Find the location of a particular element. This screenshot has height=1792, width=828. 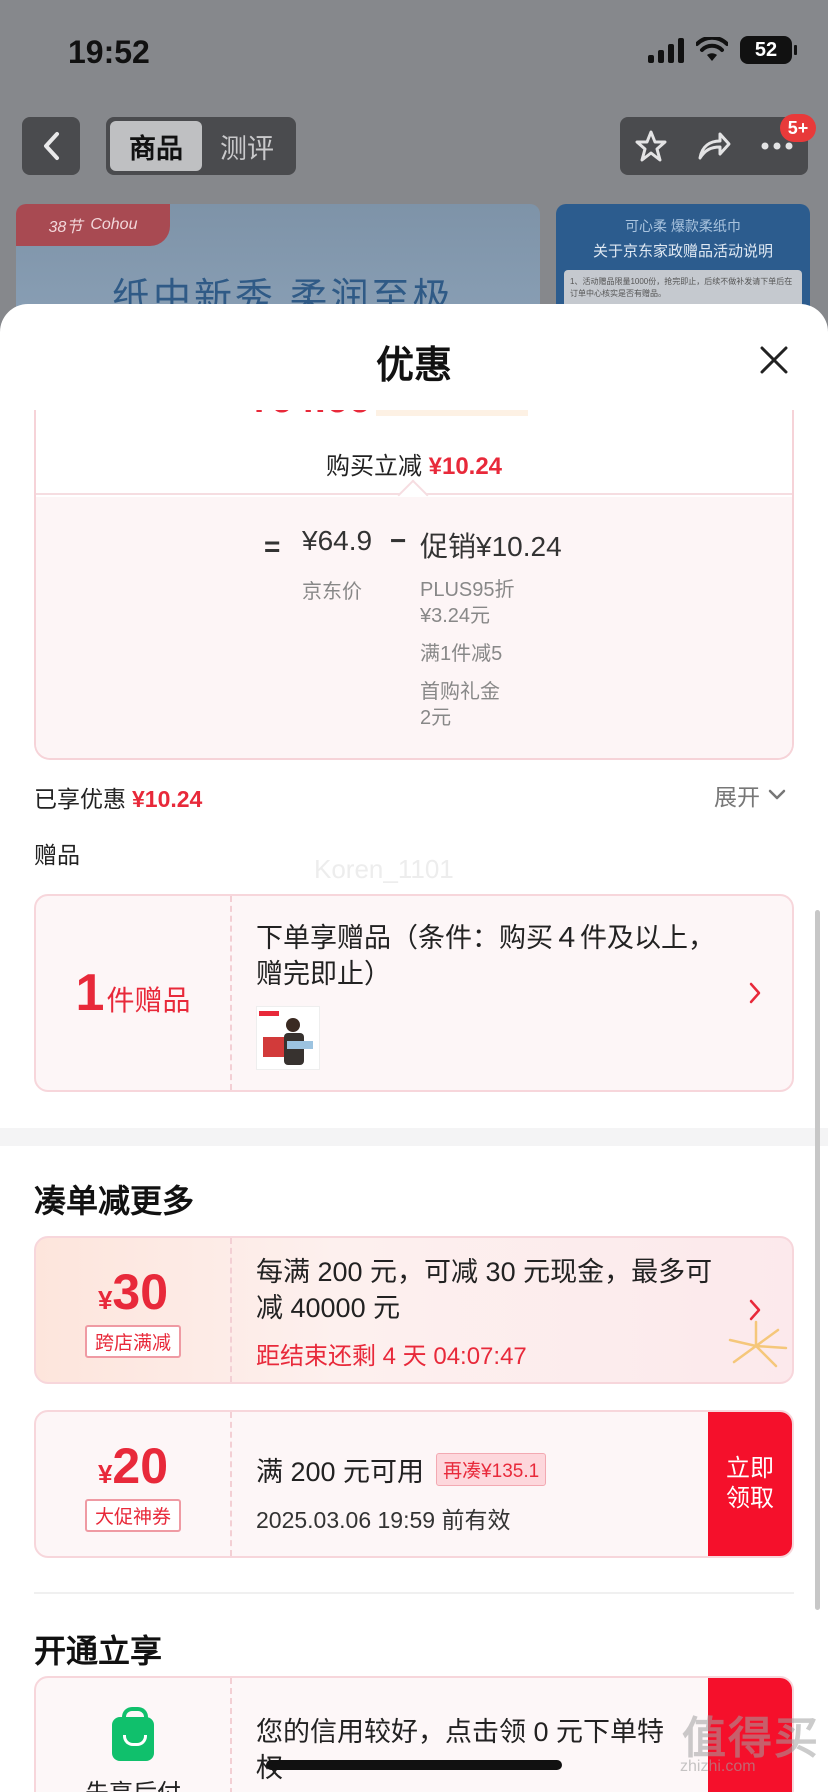

cross-store-amount: ¥ 30 is located at coordinates (133, 1292).